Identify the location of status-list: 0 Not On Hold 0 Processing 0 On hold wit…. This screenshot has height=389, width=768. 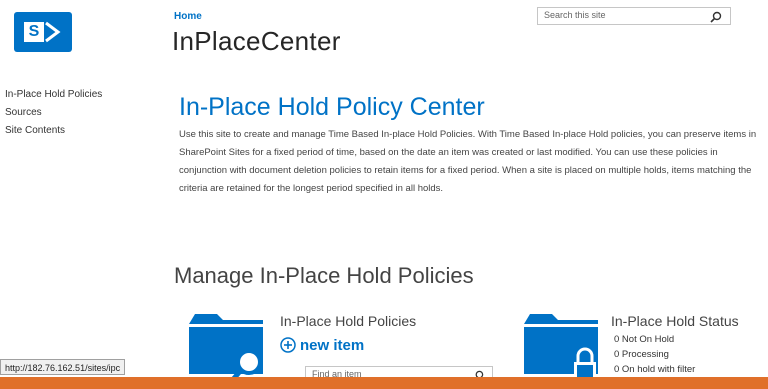
(654, 356).